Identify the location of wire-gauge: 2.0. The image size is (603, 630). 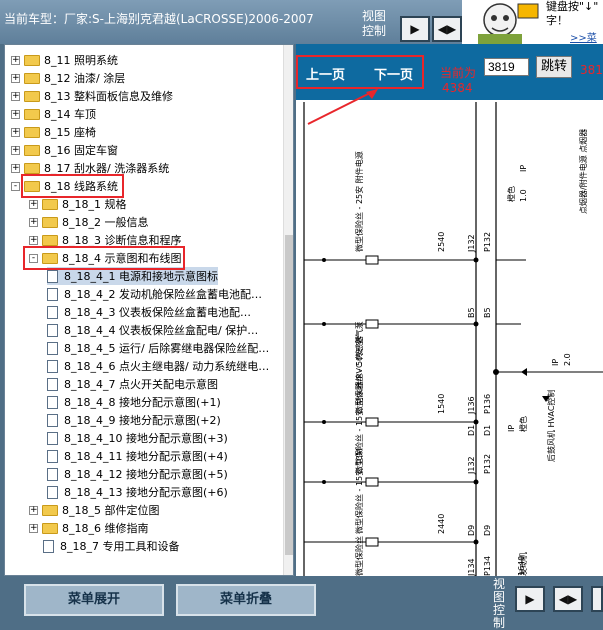
(567, 359).